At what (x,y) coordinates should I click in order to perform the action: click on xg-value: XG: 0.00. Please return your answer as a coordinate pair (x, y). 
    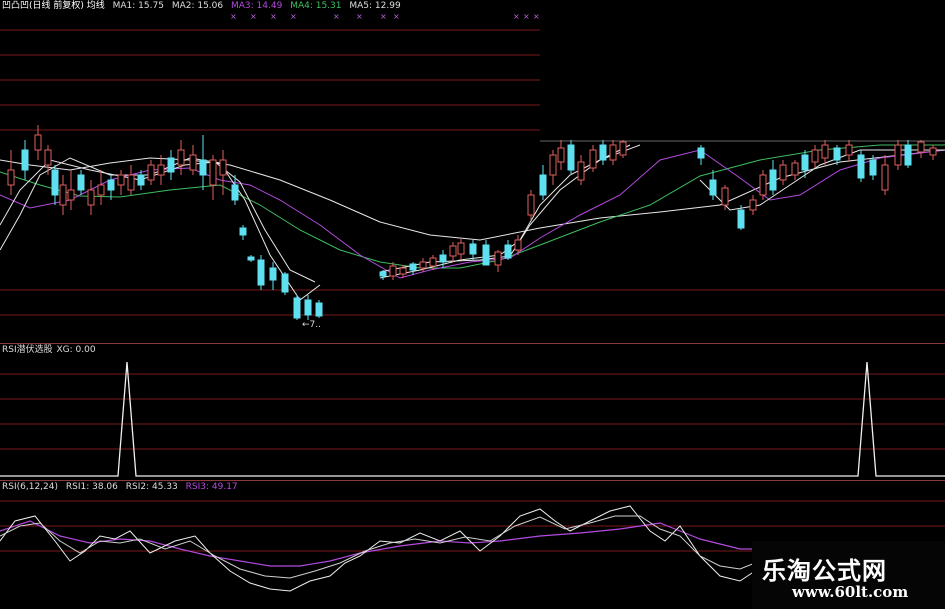
    Looking at the image, I should click on (76, 350).